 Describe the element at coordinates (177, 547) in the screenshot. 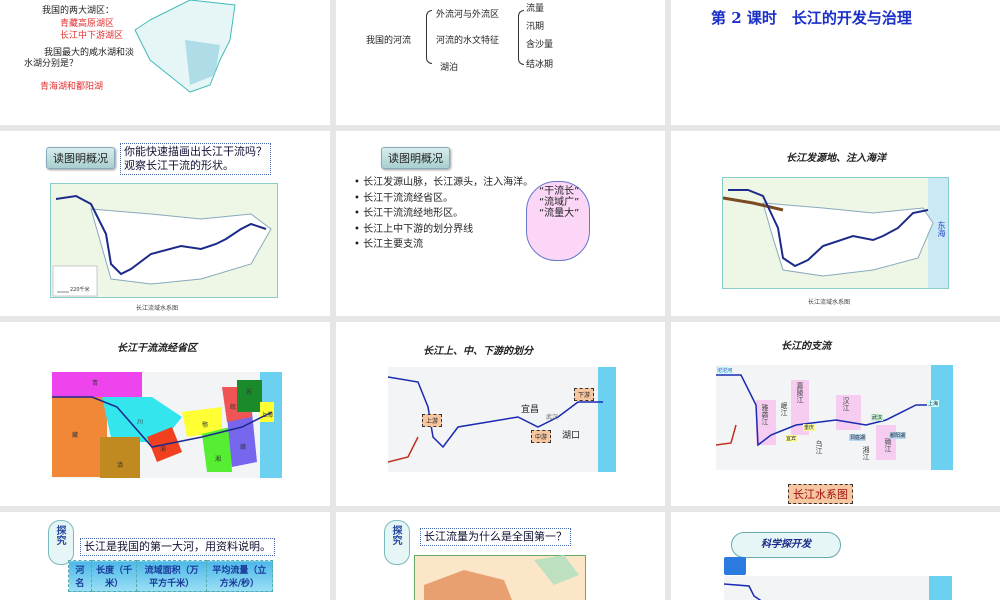

I see `prompt: 长江是我国的第一大河，用资料说明。` at that location.